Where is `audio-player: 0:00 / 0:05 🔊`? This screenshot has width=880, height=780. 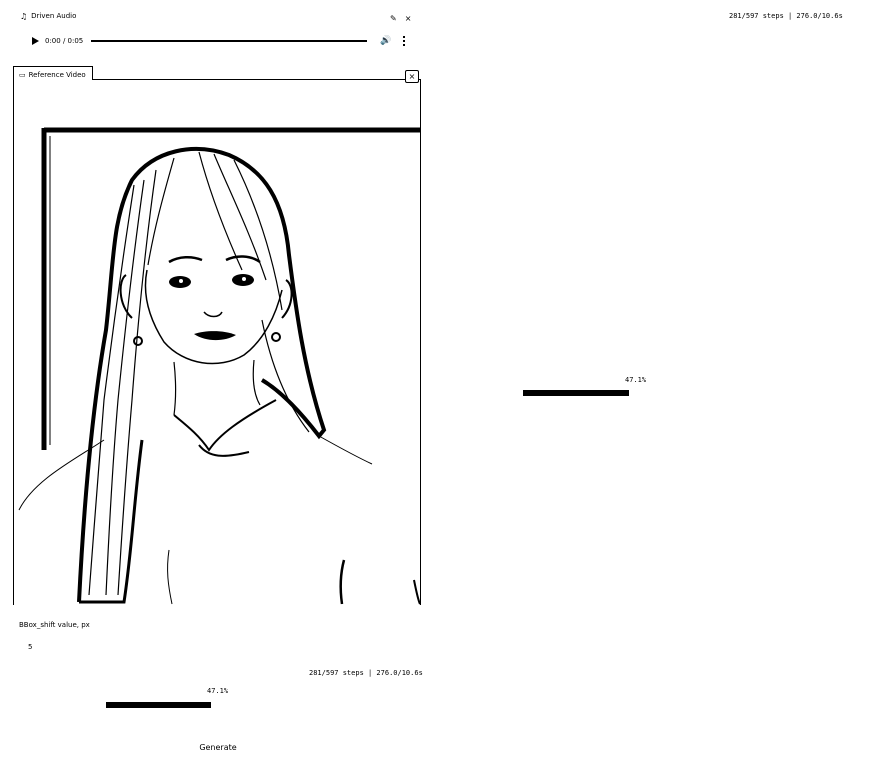 audio-player: 0:00 / 0:05 🔊 is located at coordinates (220, 41).